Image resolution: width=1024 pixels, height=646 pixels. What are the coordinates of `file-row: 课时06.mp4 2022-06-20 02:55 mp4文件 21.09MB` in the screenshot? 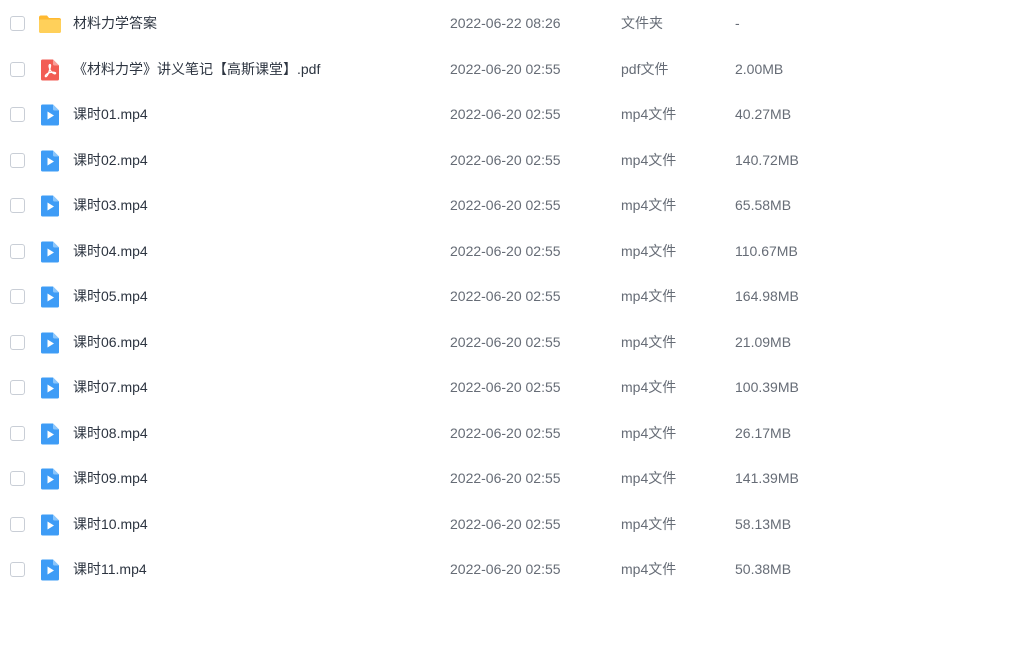 It's located at (512, 343).